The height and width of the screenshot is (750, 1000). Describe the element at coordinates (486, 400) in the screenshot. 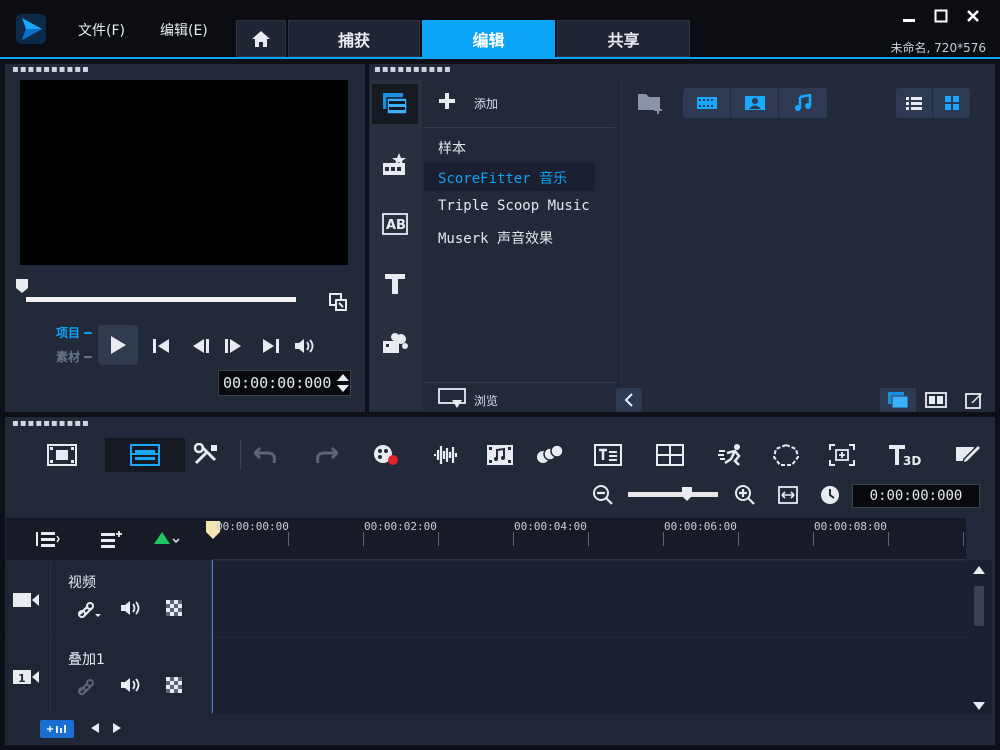

I see `browse-label: 浏览` at that location.